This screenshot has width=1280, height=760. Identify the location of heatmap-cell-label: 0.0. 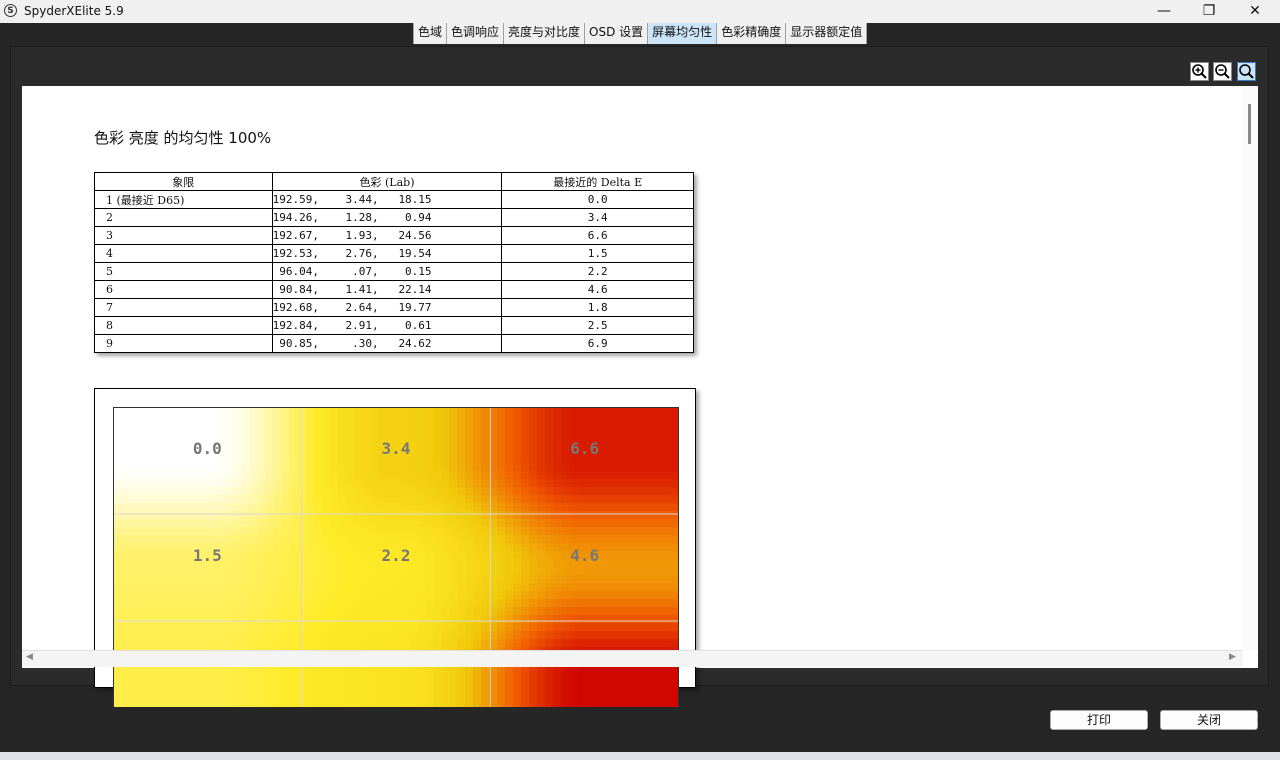
(207, 448).